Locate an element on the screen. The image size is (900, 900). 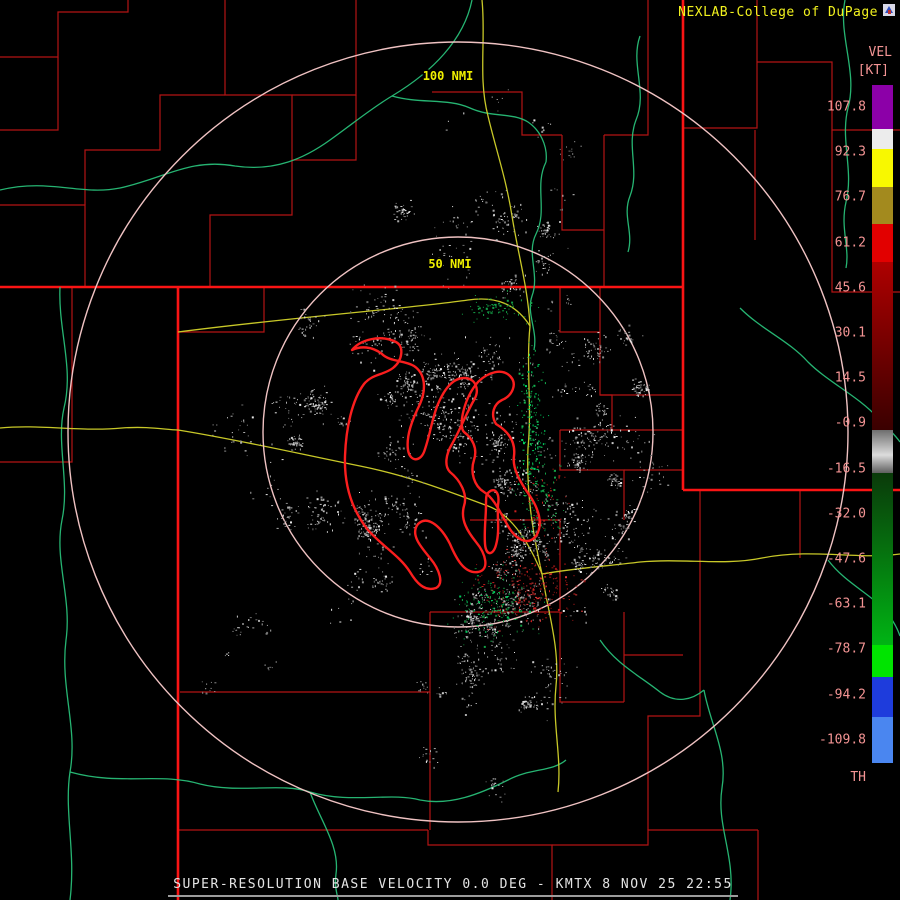
colorbar-threshold-label: TH is located at coordinates (858, 777).